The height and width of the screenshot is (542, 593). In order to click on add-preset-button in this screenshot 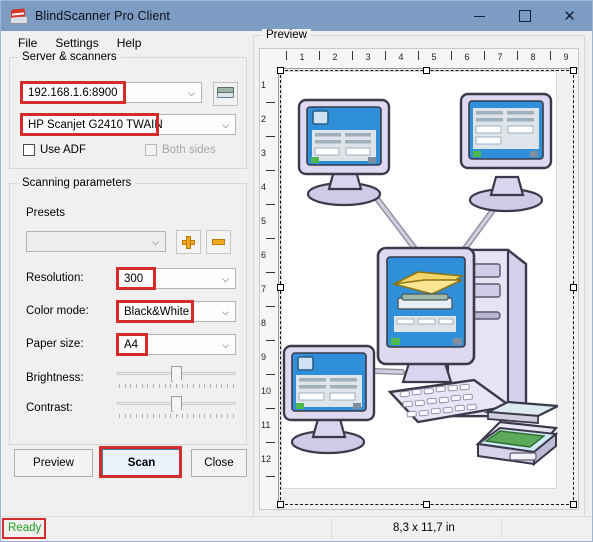, I will do `click(188, 242)`.